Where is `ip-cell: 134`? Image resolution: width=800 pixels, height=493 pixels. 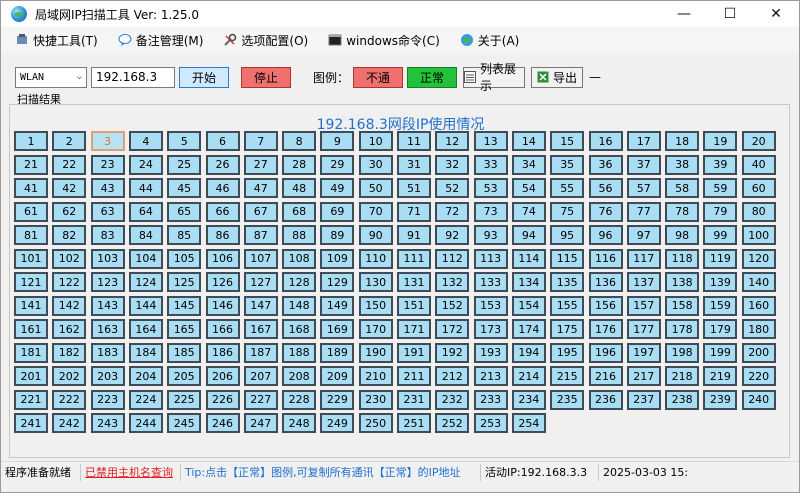 ip-cell: 134 is located at coordinates (528, 282).